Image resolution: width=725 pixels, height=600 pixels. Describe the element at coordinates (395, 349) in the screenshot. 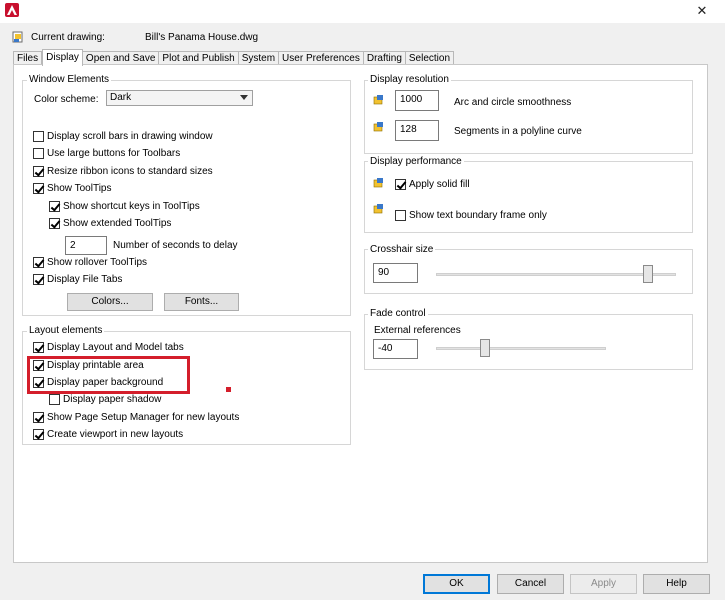

I see `external-references-fade-input: -40` at that location.